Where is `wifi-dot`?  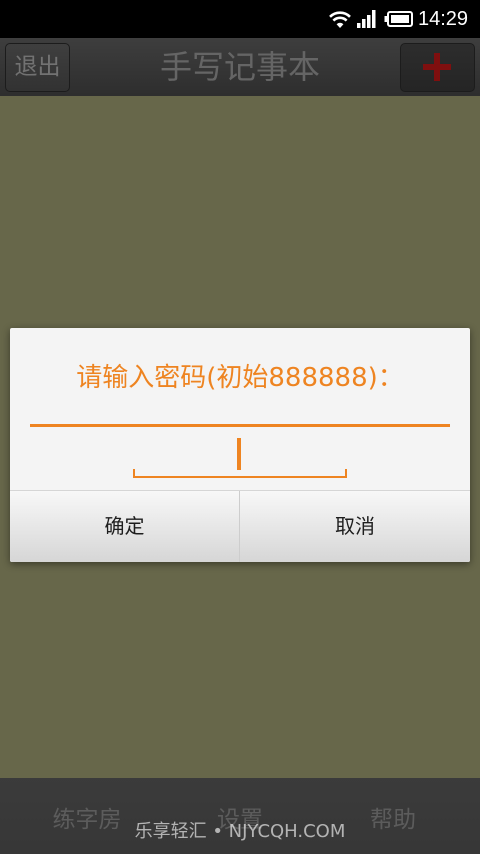 wifi-dot is located at coordinates (340, 25).